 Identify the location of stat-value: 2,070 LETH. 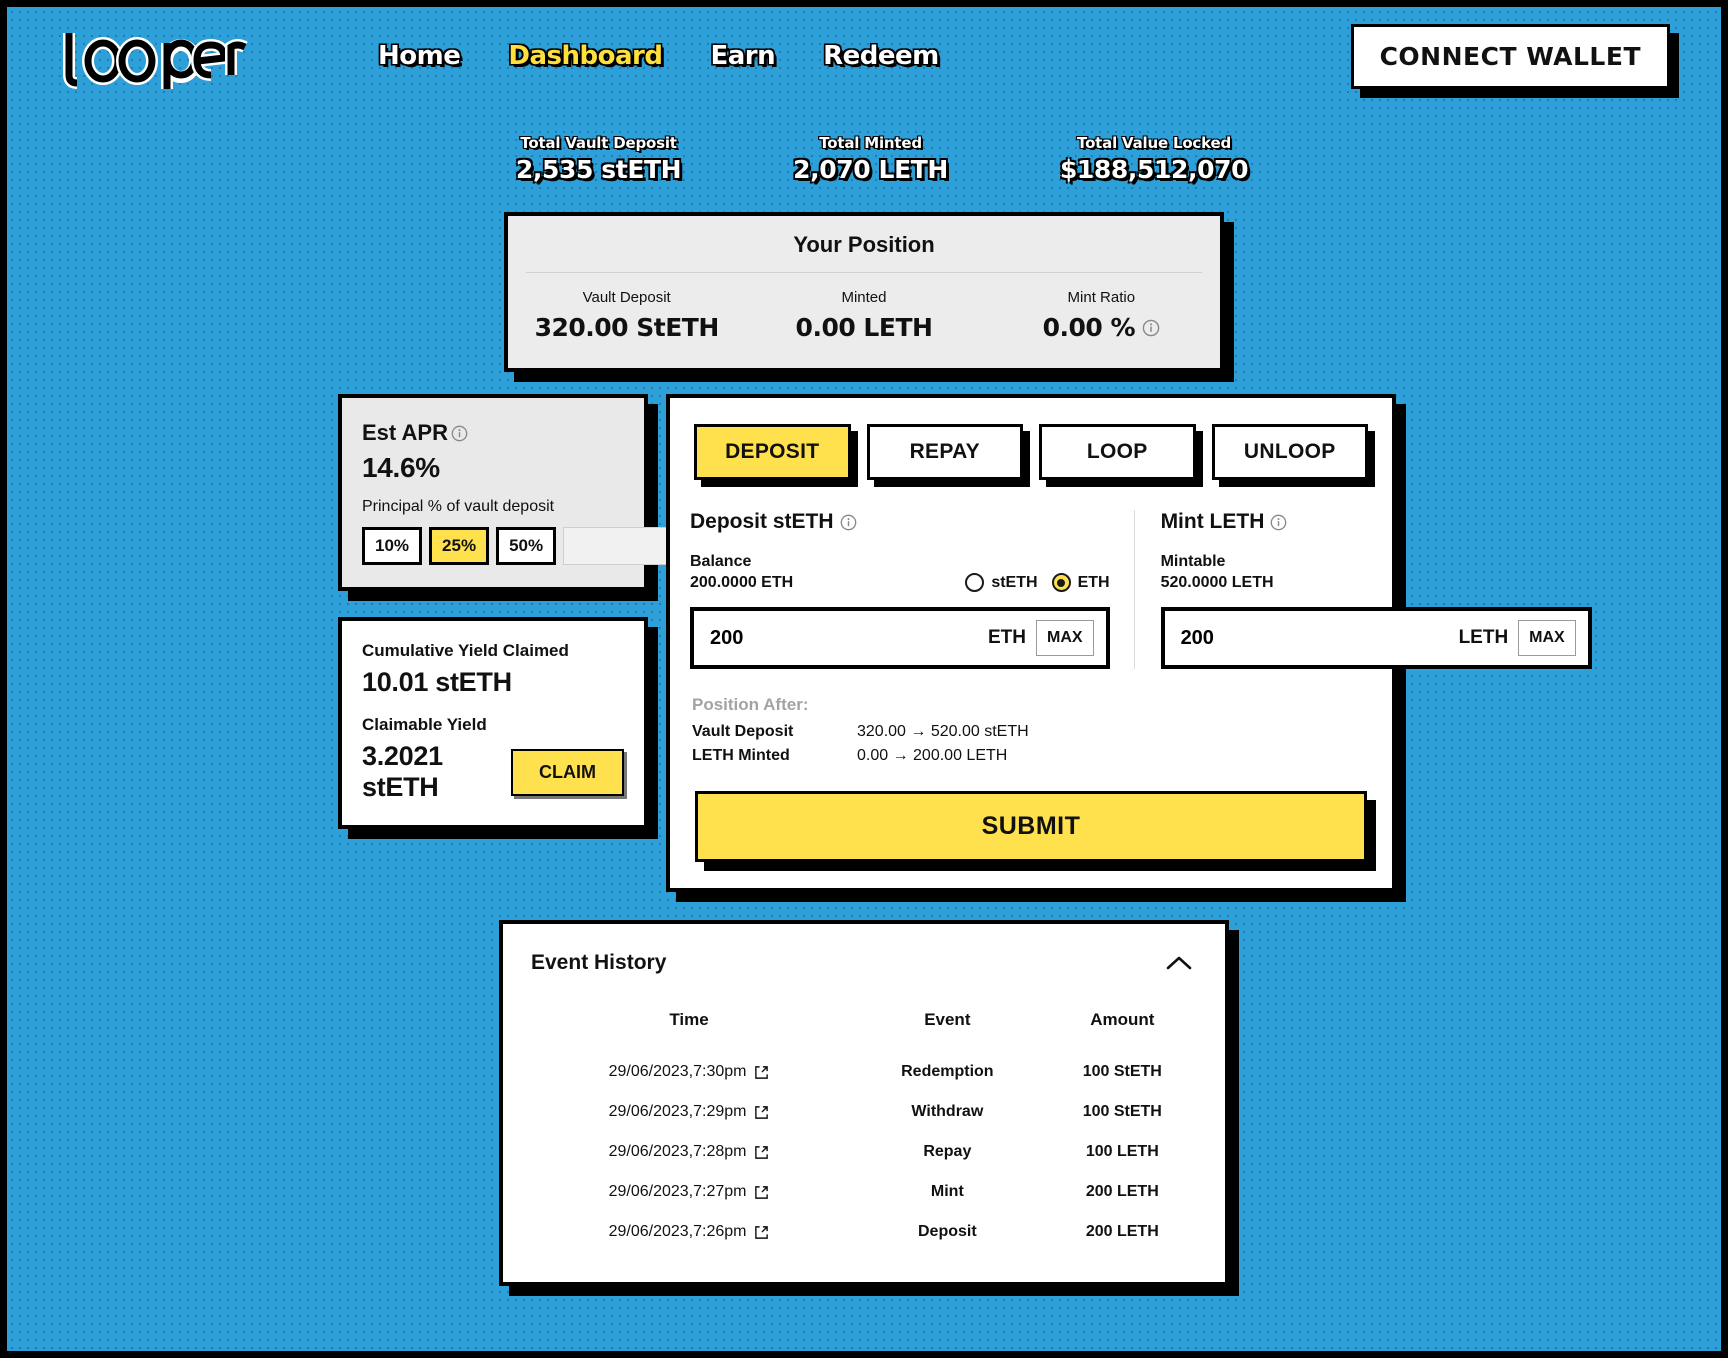
(870, 169).